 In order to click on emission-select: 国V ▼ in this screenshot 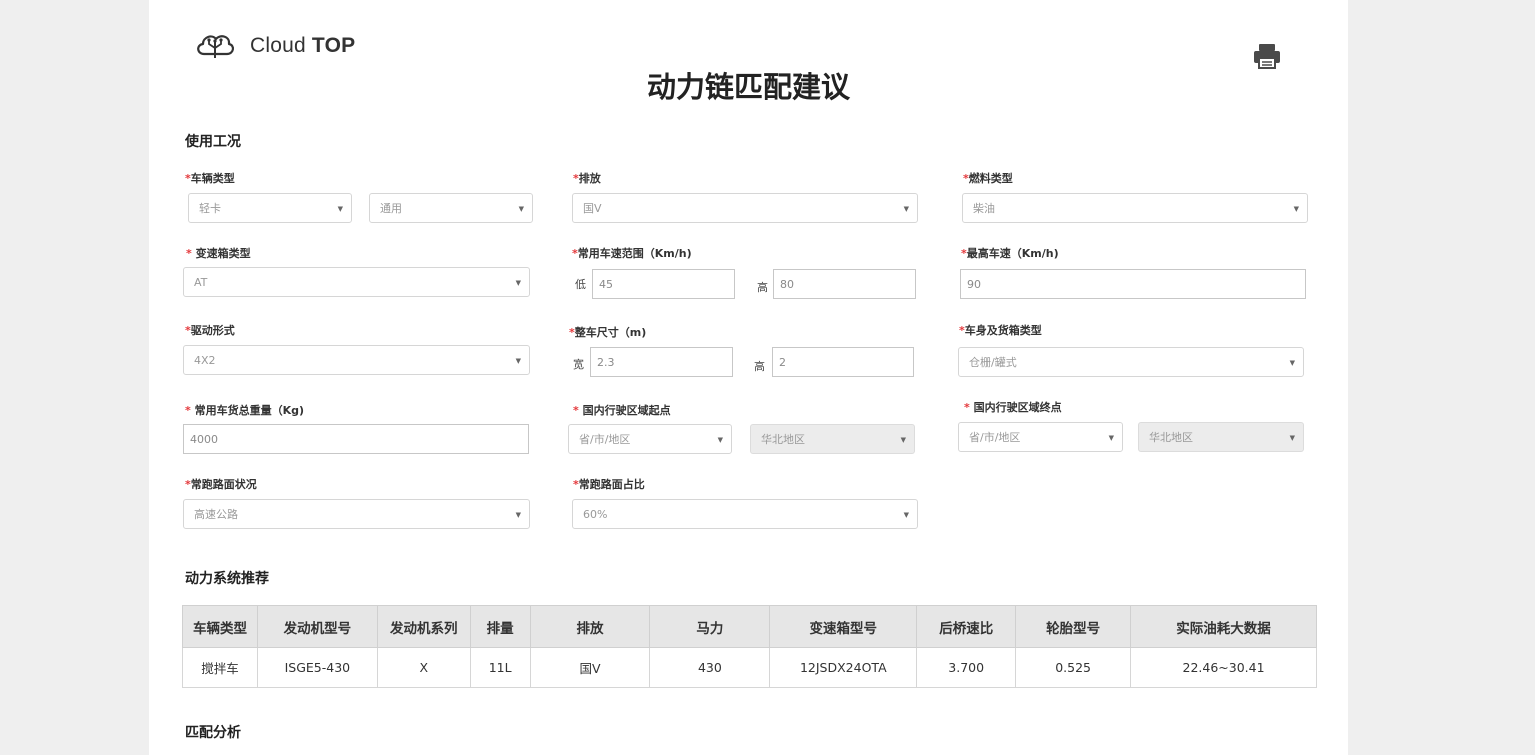, I will do `click(745, 208)`.